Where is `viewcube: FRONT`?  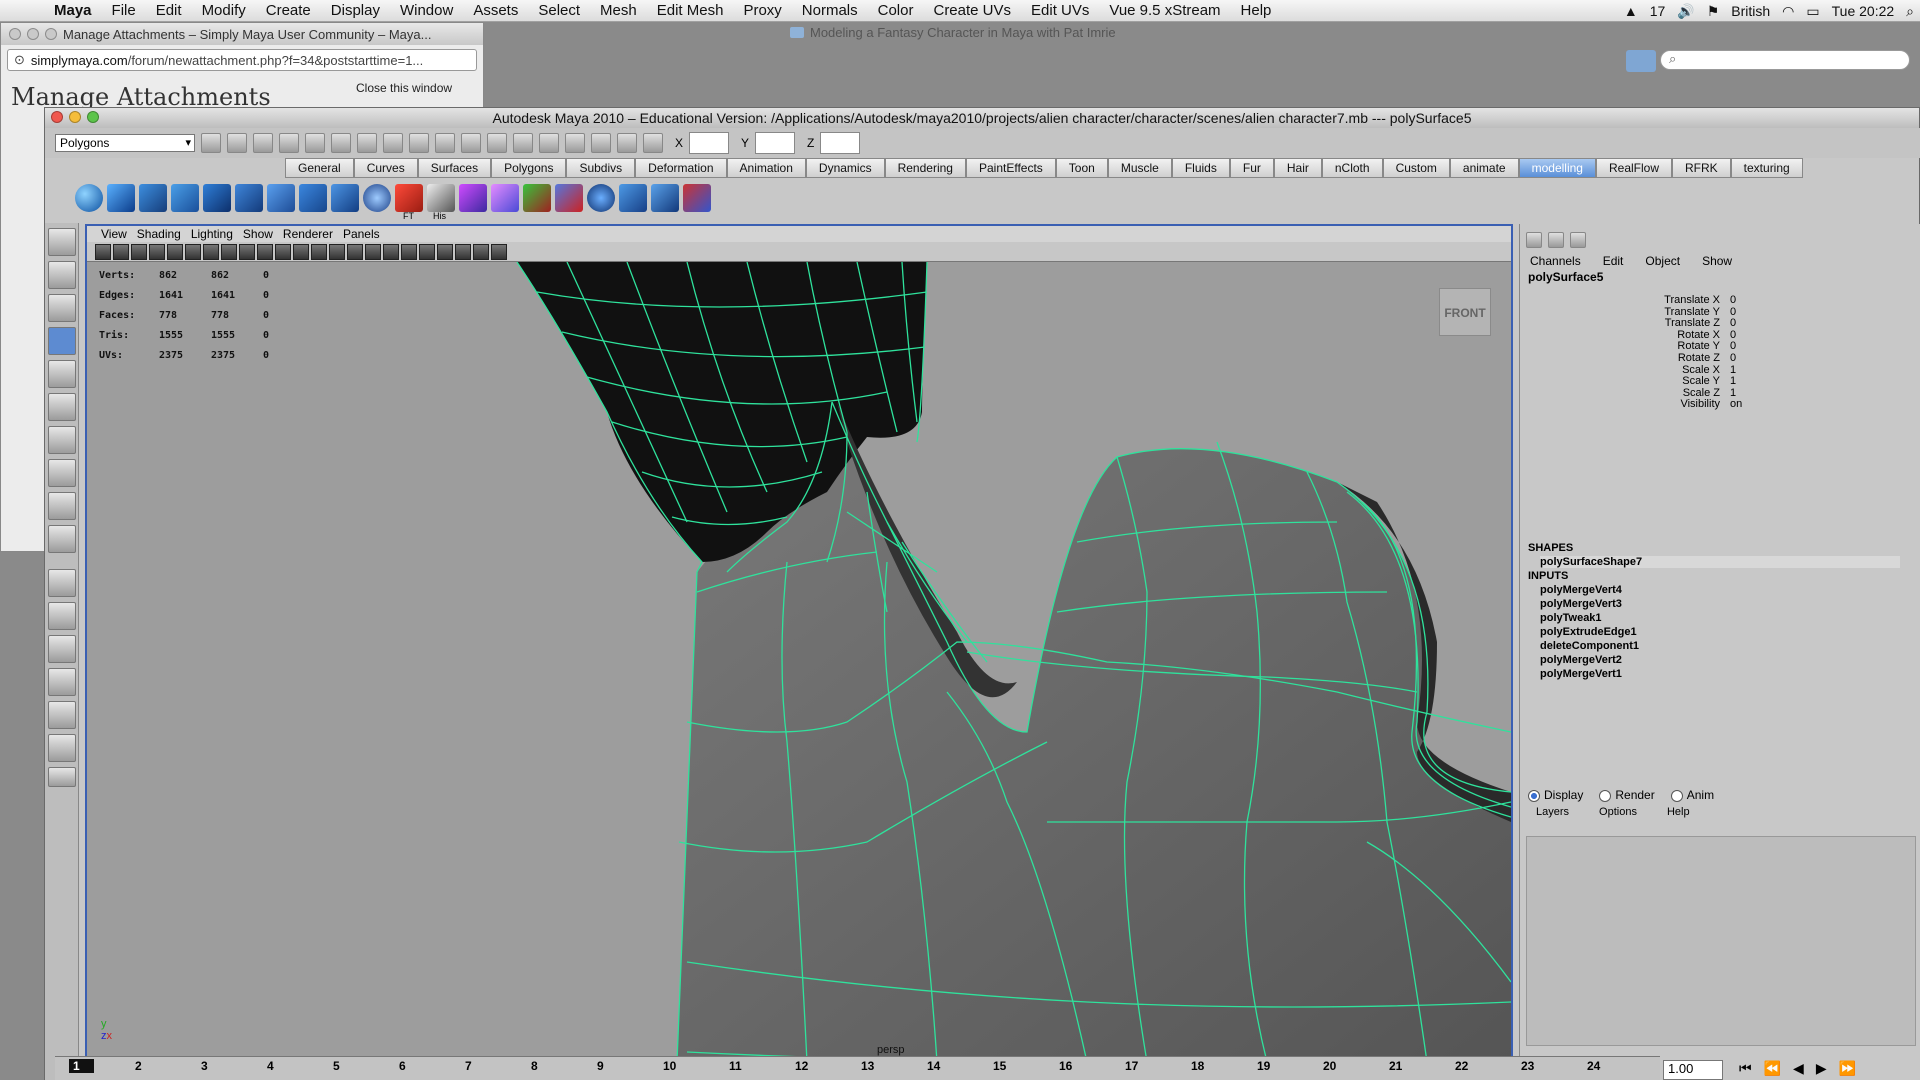
viewcube: FRONT is located at coordinates (1465, 312).